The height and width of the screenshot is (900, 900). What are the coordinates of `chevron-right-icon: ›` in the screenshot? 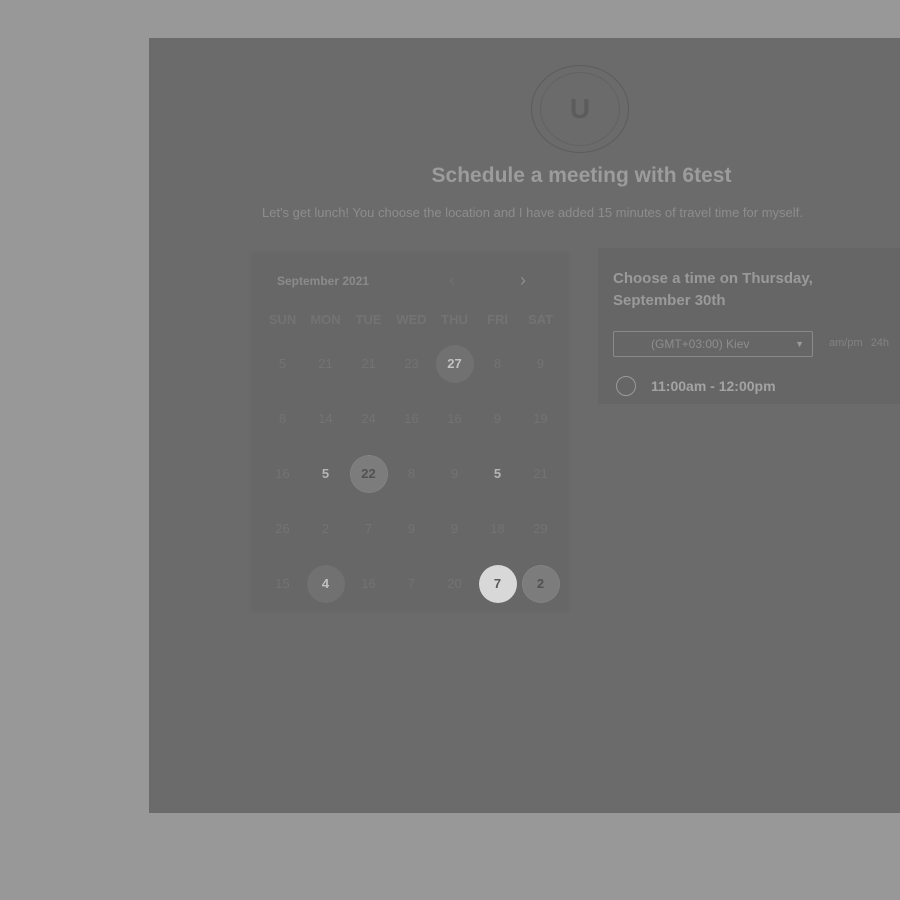 It's located at (523, 280).